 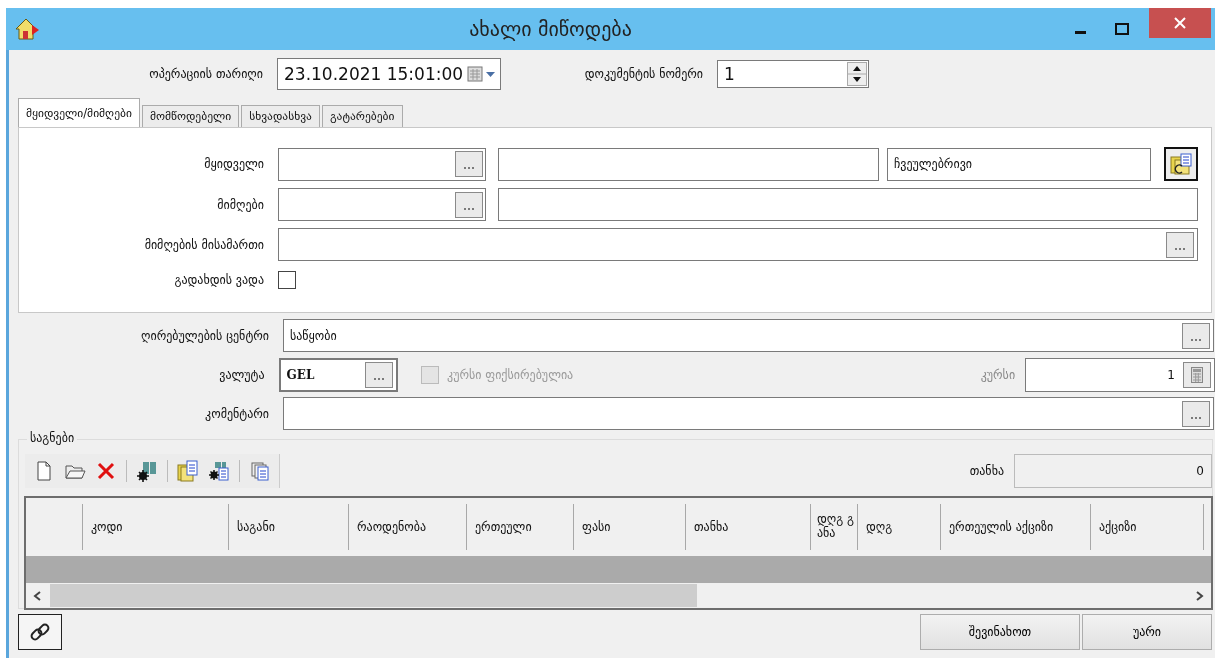 What do you see at coordinates (748, 527) in the screenshot?
I see `column-header: თანხა` at bounding box center [748, 527].